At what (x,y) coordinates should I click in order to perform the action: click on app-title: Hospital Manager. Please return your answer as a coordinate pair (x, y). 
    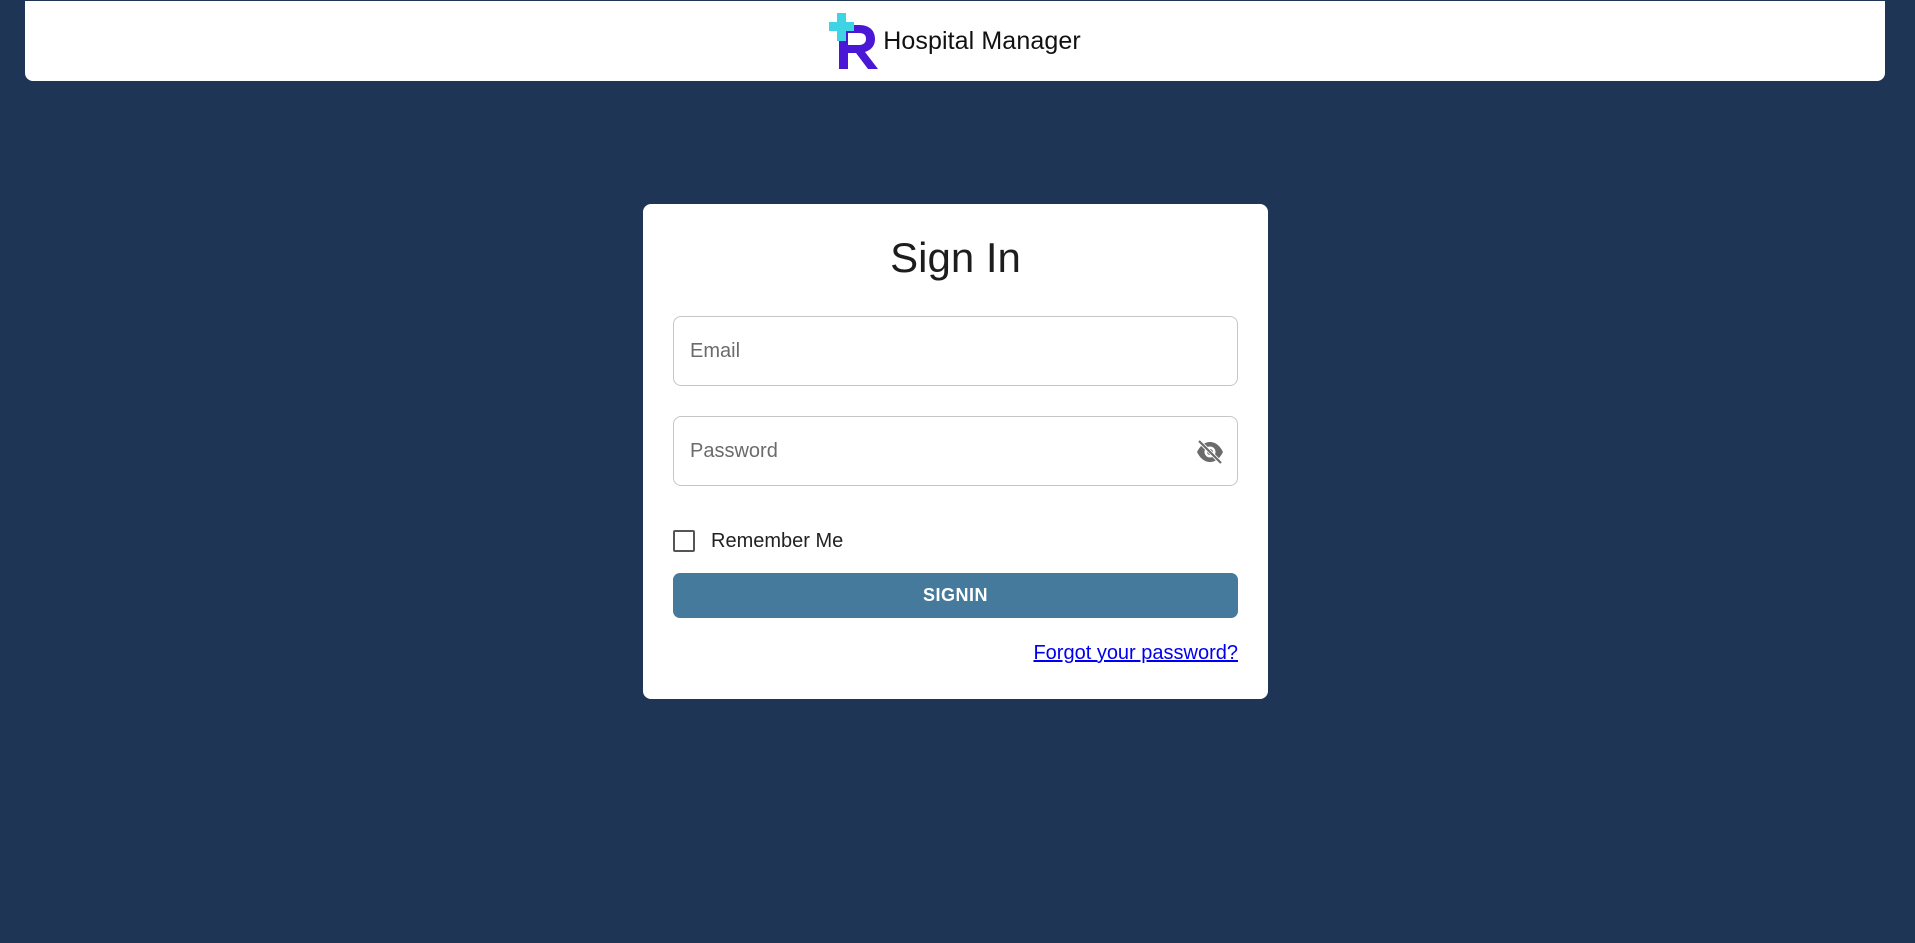
    Looking at the image, I should click on (982, 40).